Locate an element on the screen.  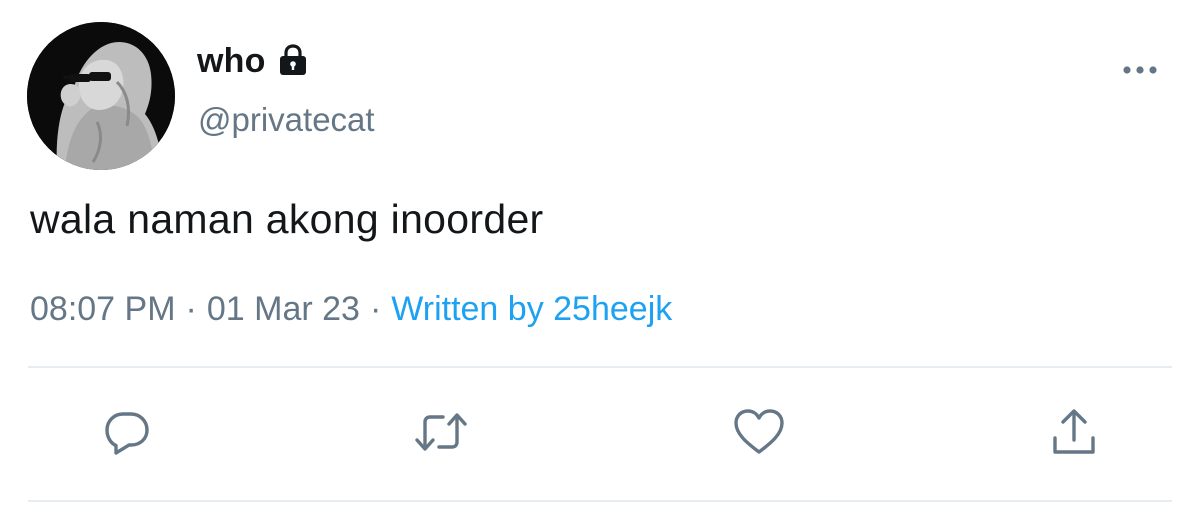
display-name-row: who is located at coordinates (253, 61).